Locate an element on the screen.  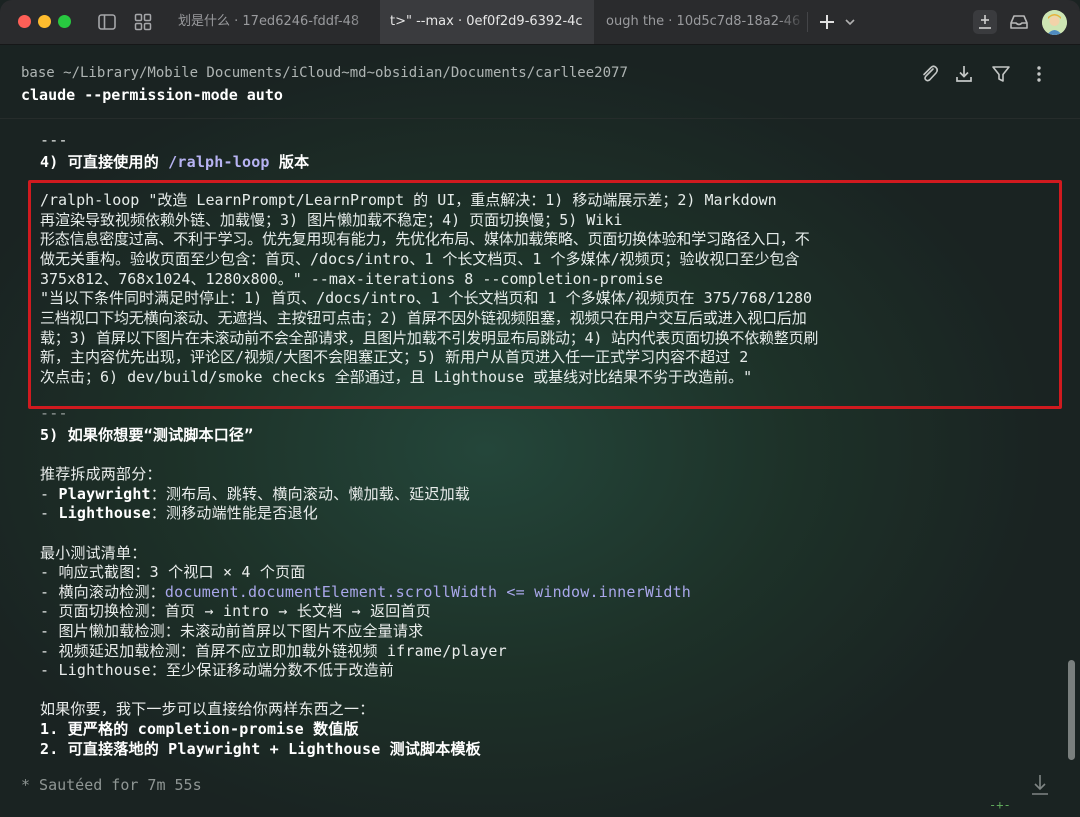
offer-text: 如果你要，我下一步可以直接给你两样东西之一： is located at coordinates (207, 709).